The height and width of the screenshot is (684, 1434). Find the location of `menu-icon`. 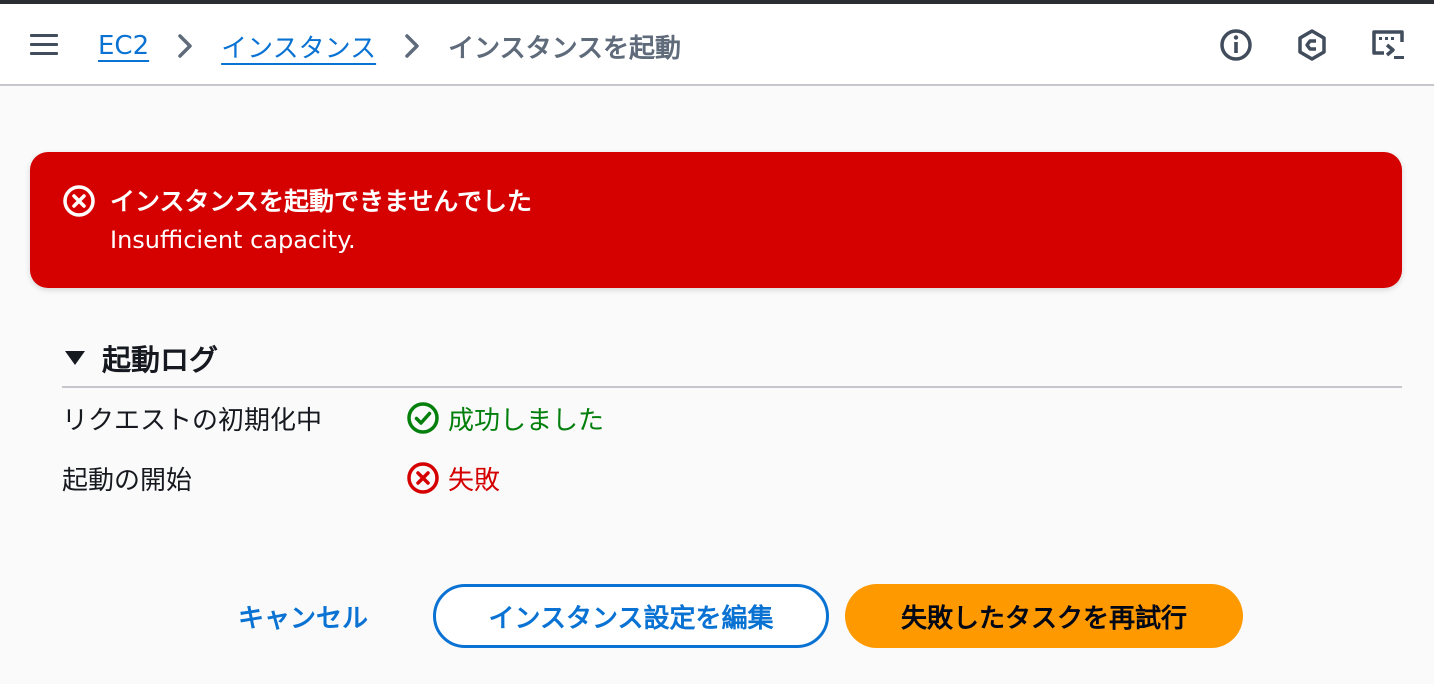

menu-icon is located at coordinates (44, 45).